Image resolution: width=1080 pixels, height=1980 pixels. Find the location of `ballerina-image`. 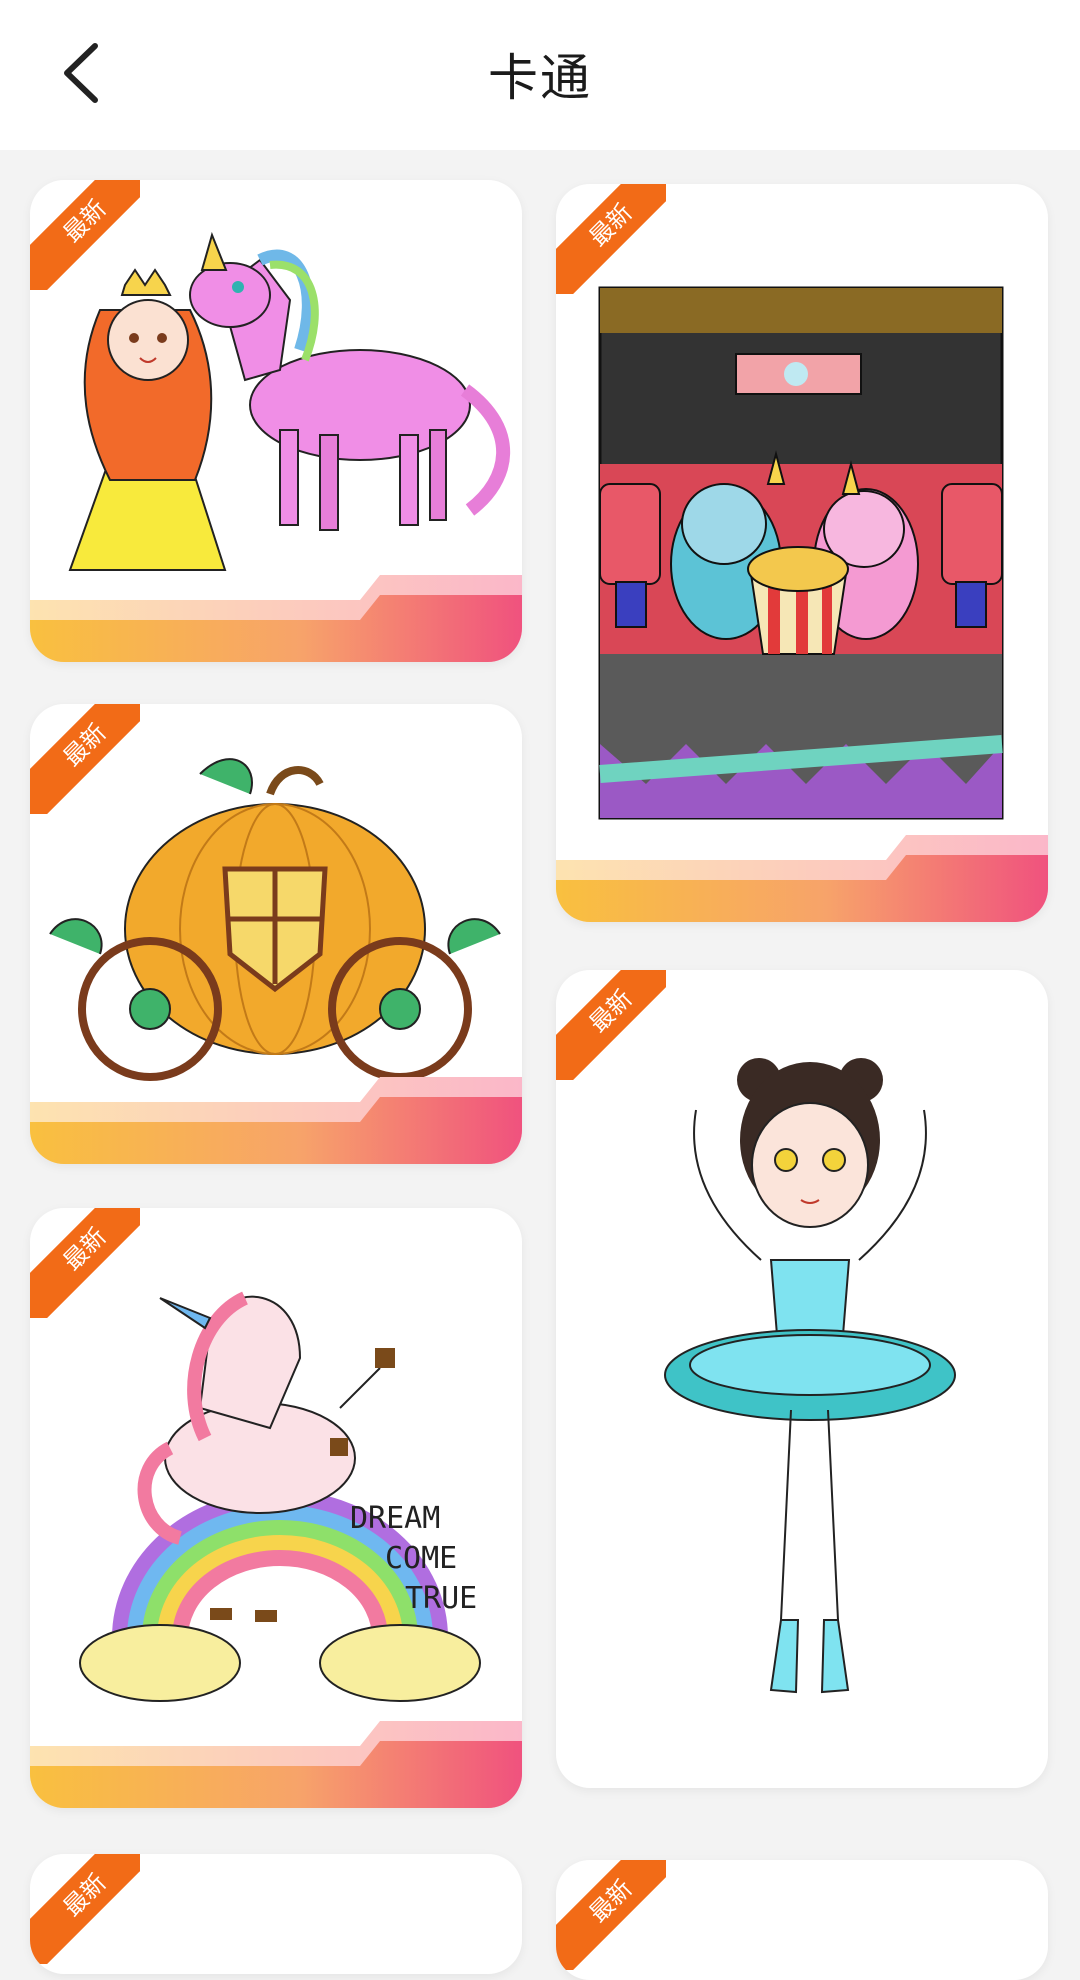

ballerina-image is located at coordinates (810, 1376).